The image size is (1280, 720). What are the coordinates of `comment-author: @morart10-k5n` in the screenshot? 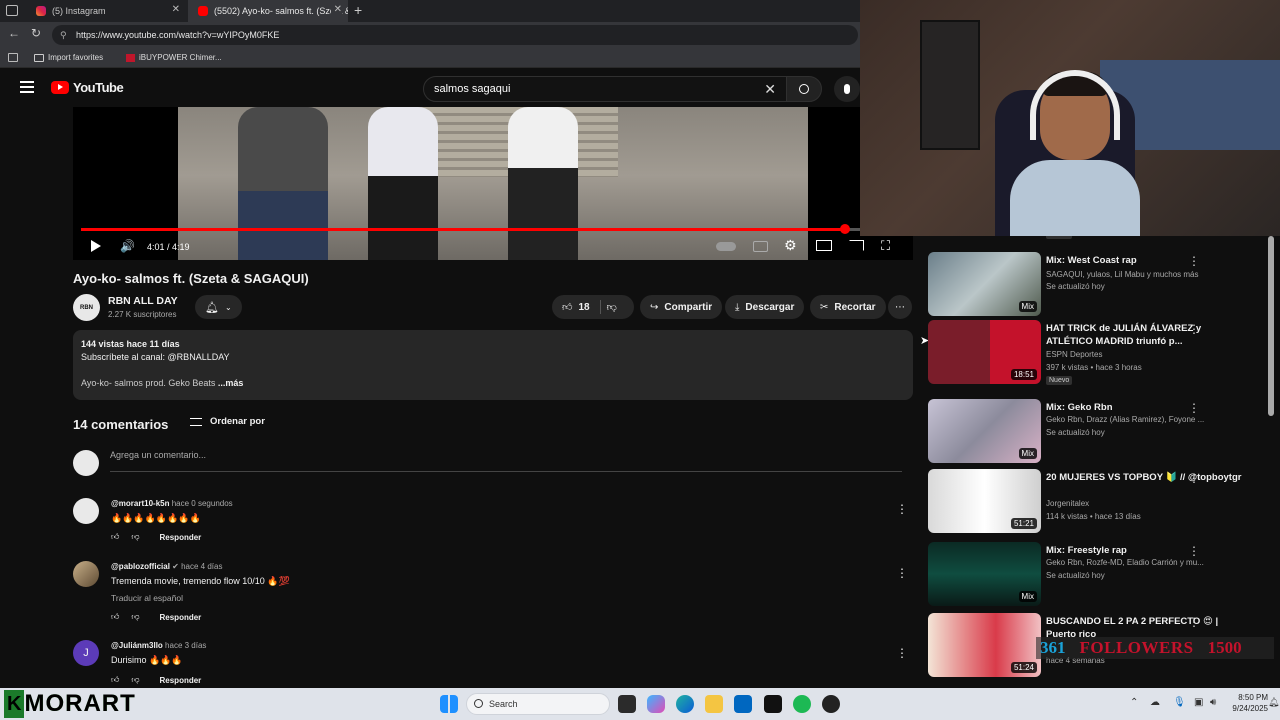 It's located at (140, 503).